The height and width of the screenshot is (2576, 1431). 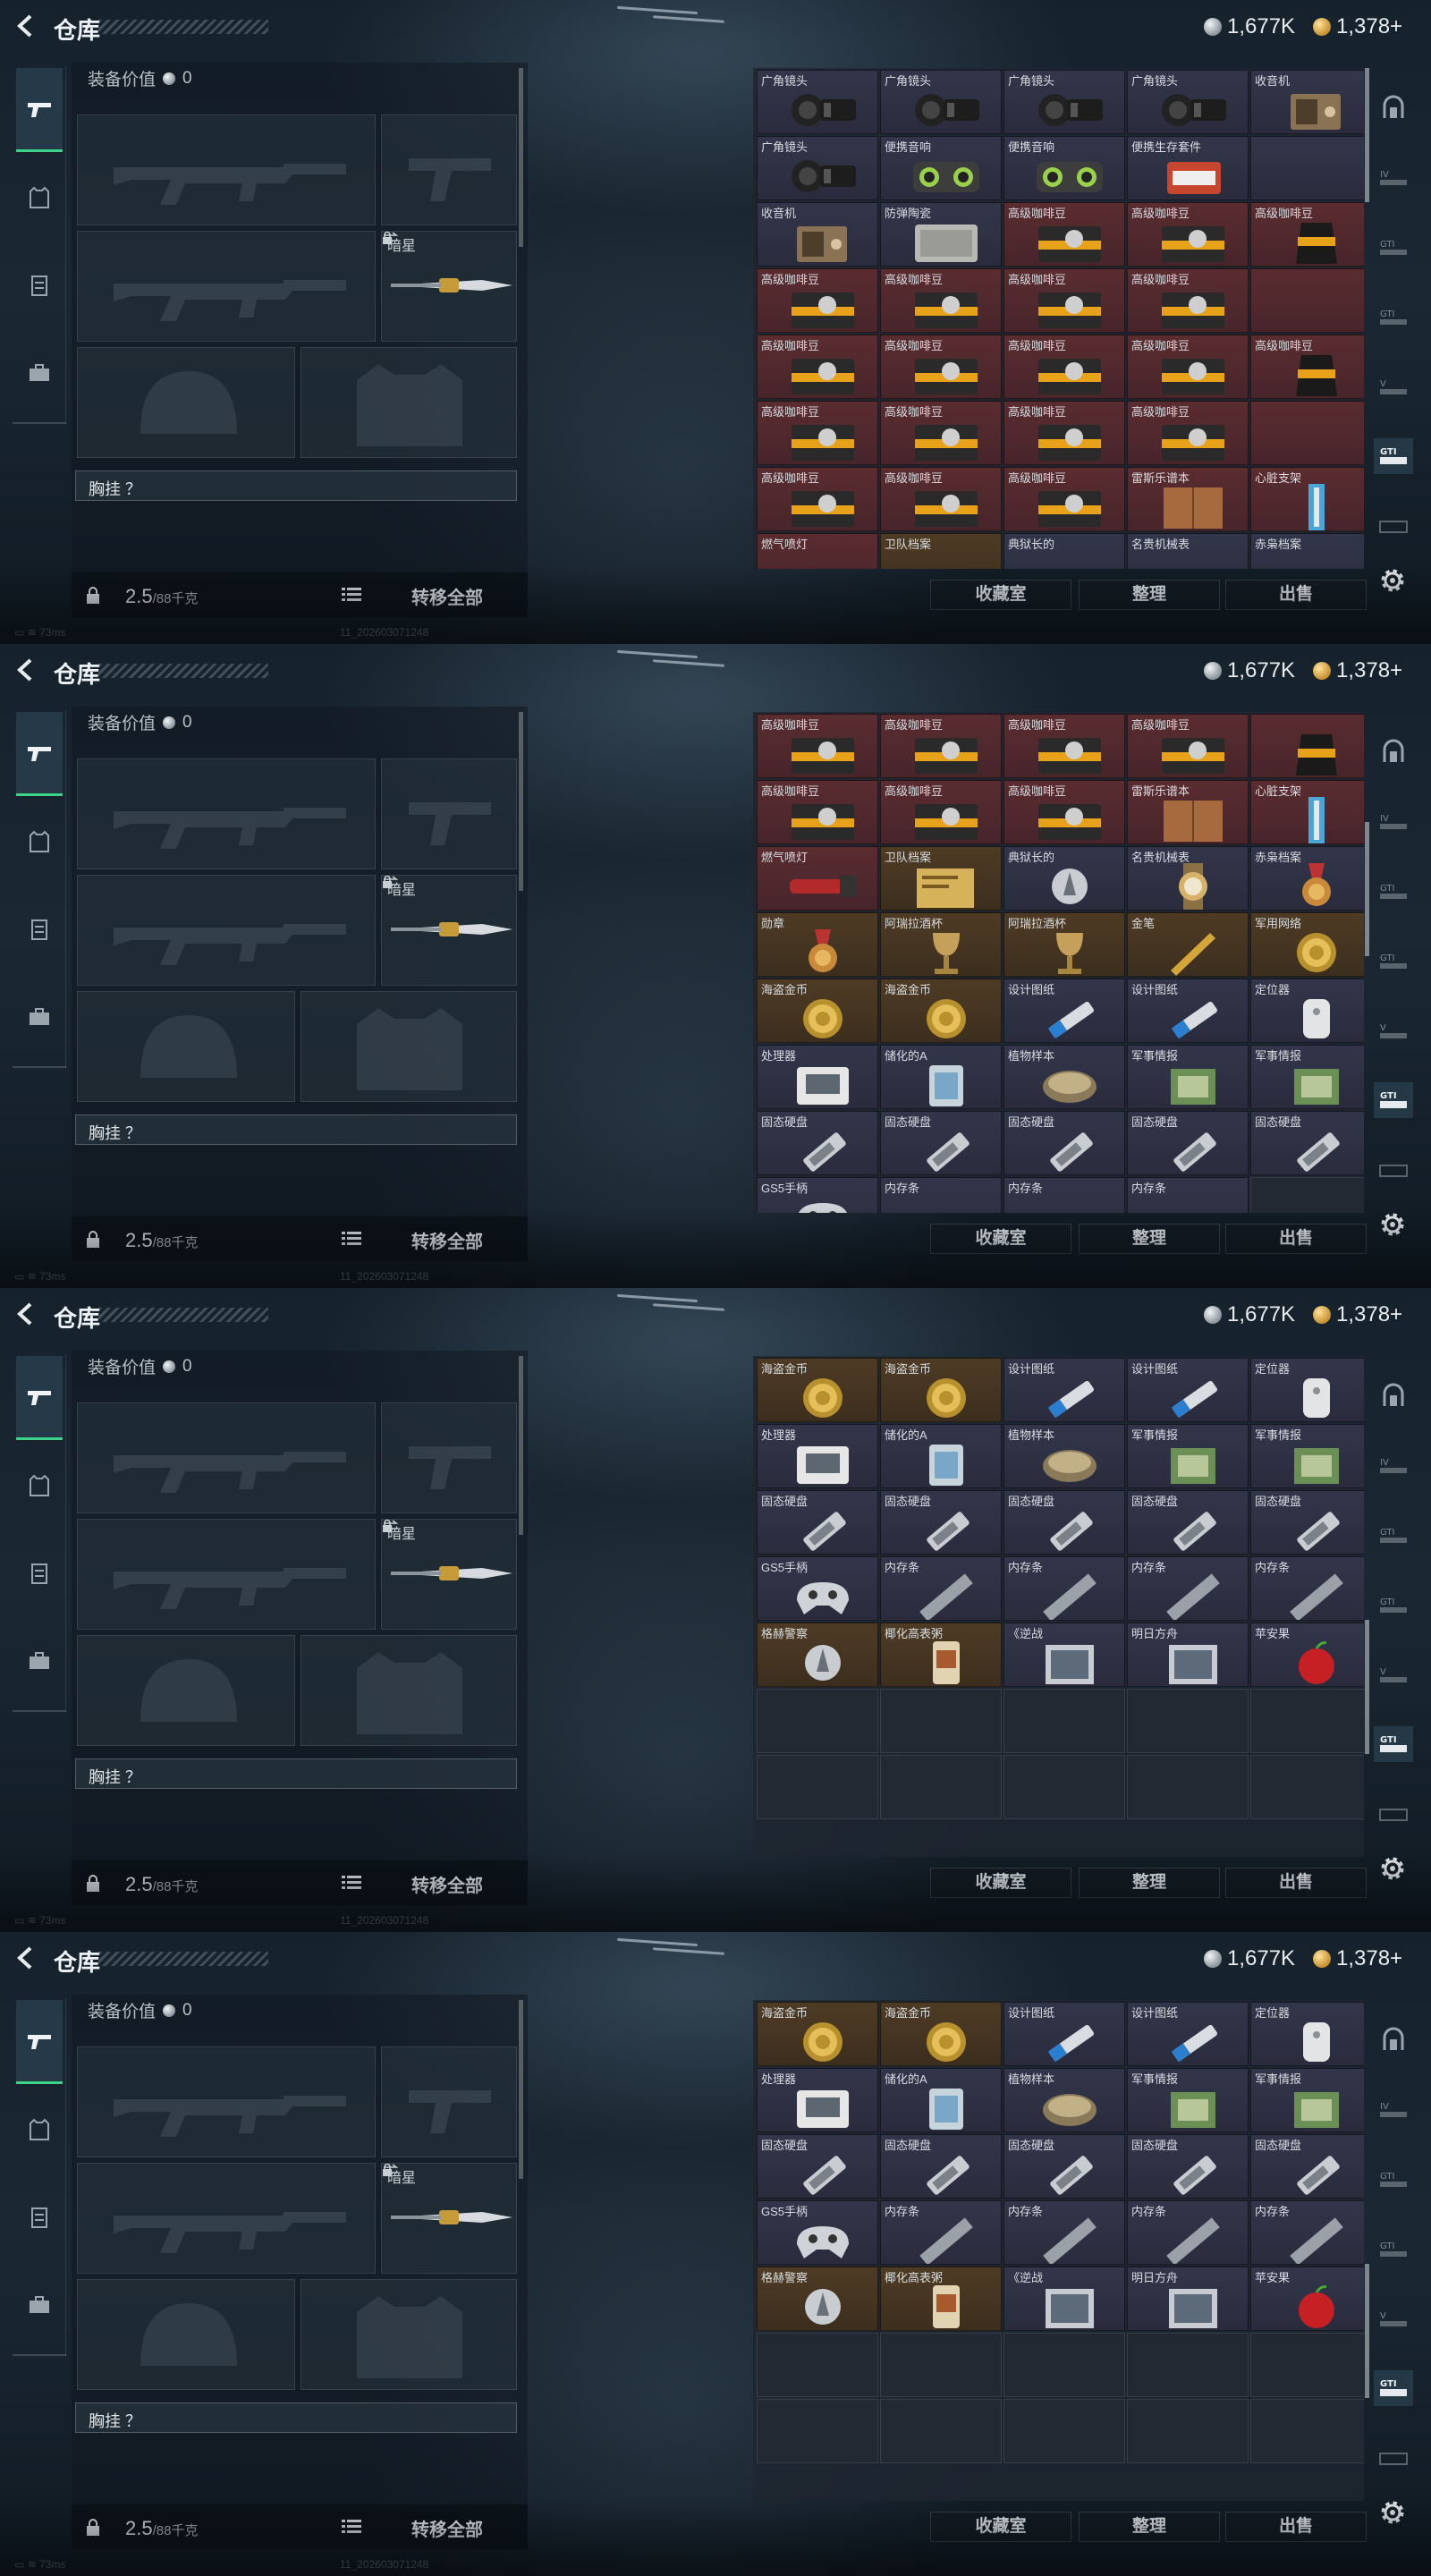 I want to click on inventory-cell: 《逆战, so click(x=1064, y=2299).